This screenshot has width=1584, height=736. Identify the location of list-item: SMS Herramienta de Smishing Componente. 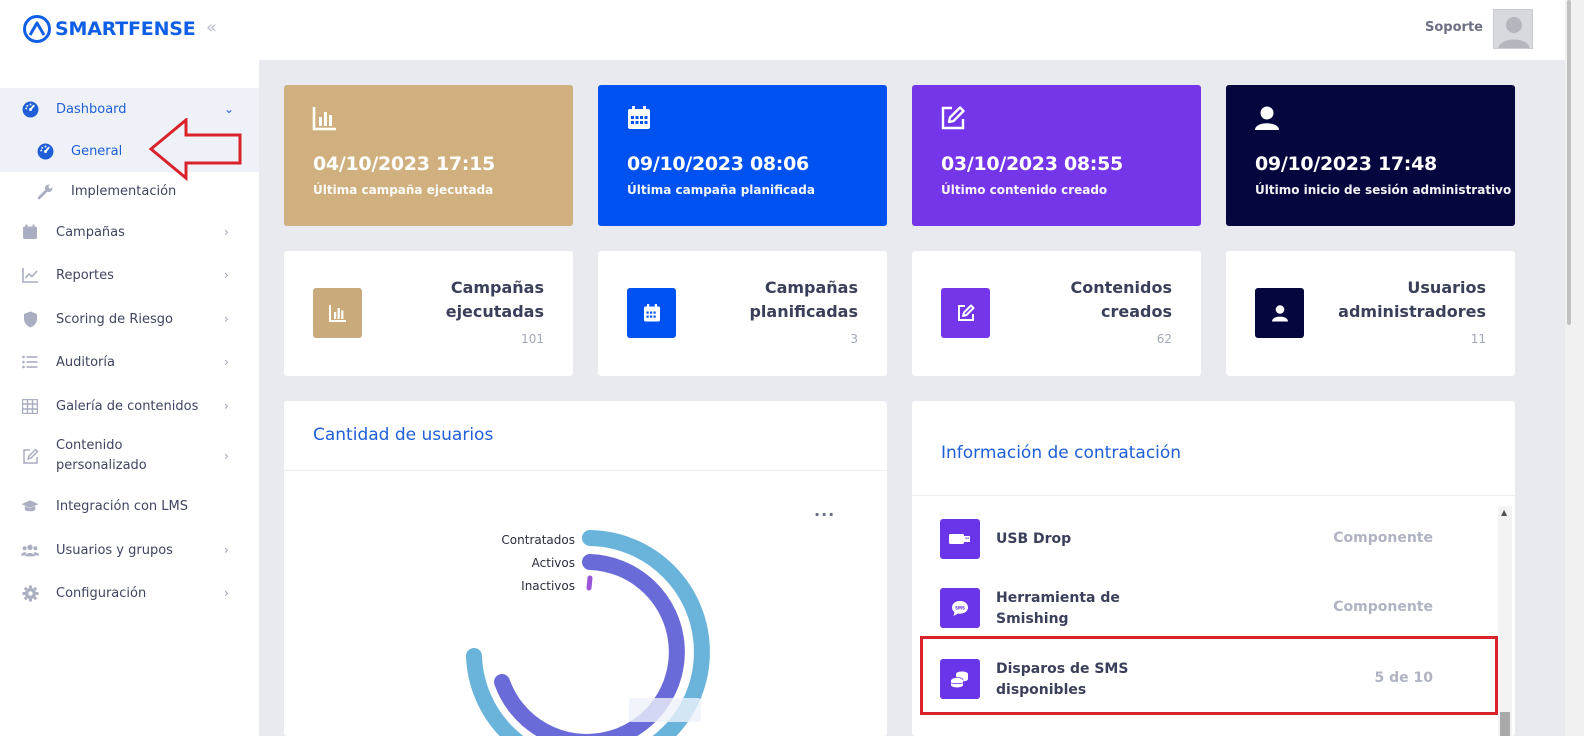
(1200, 608).